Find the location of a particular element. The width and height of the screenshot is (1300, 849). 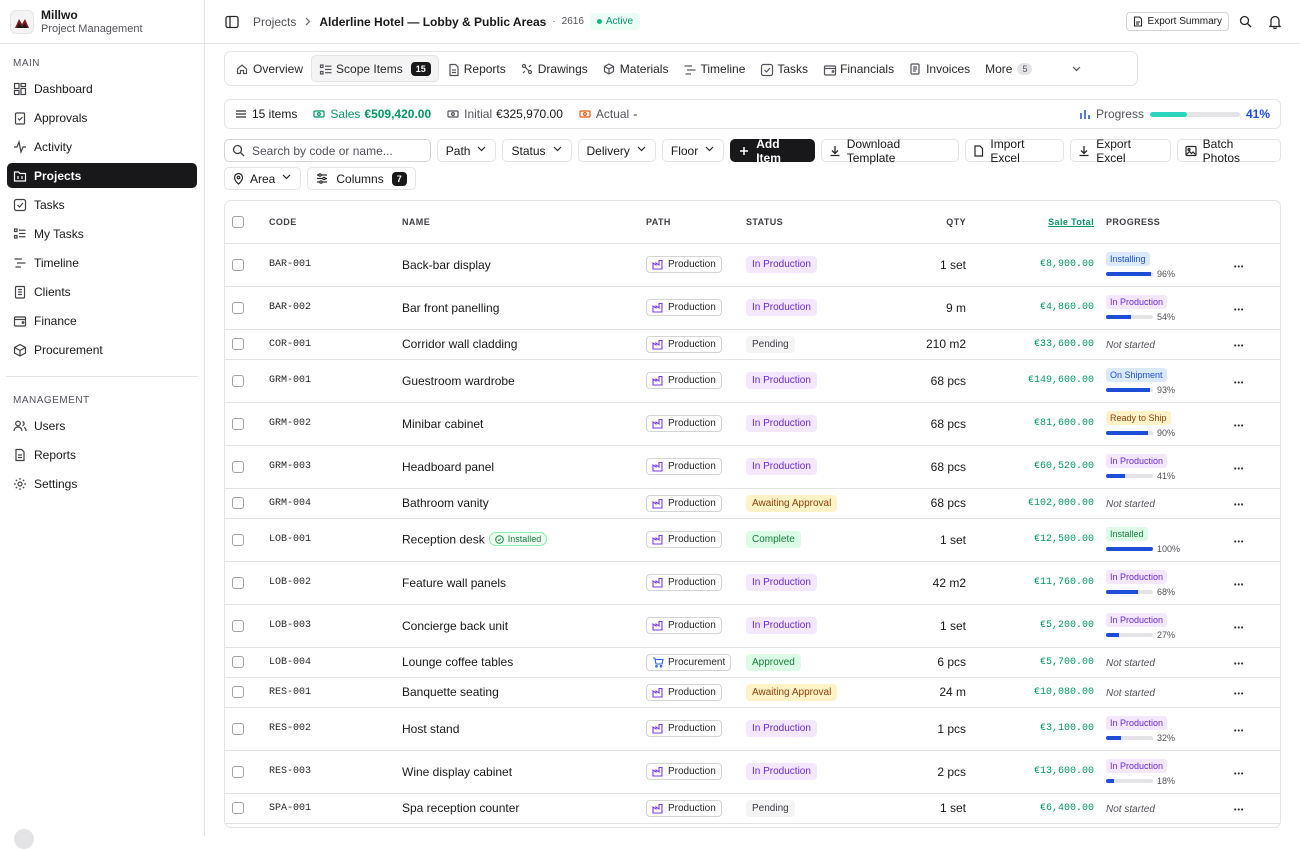

item-name: Reception desk is located at coordinates (443, 540).